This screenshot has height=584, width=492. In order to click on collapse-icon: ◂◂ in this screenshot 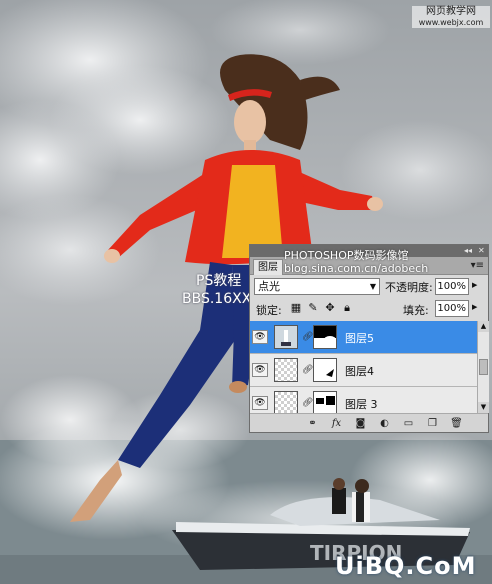, I will do `click(468, 250)`.